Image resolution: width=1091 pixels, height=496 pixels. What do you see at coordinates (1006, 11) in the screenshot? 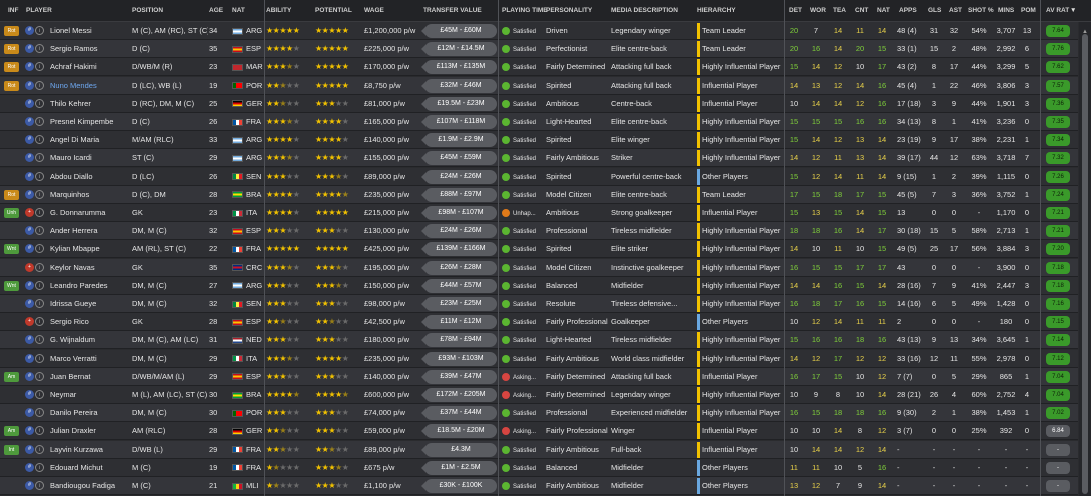
I see `col-mins: MINS` at bounding box center [1006, 11].